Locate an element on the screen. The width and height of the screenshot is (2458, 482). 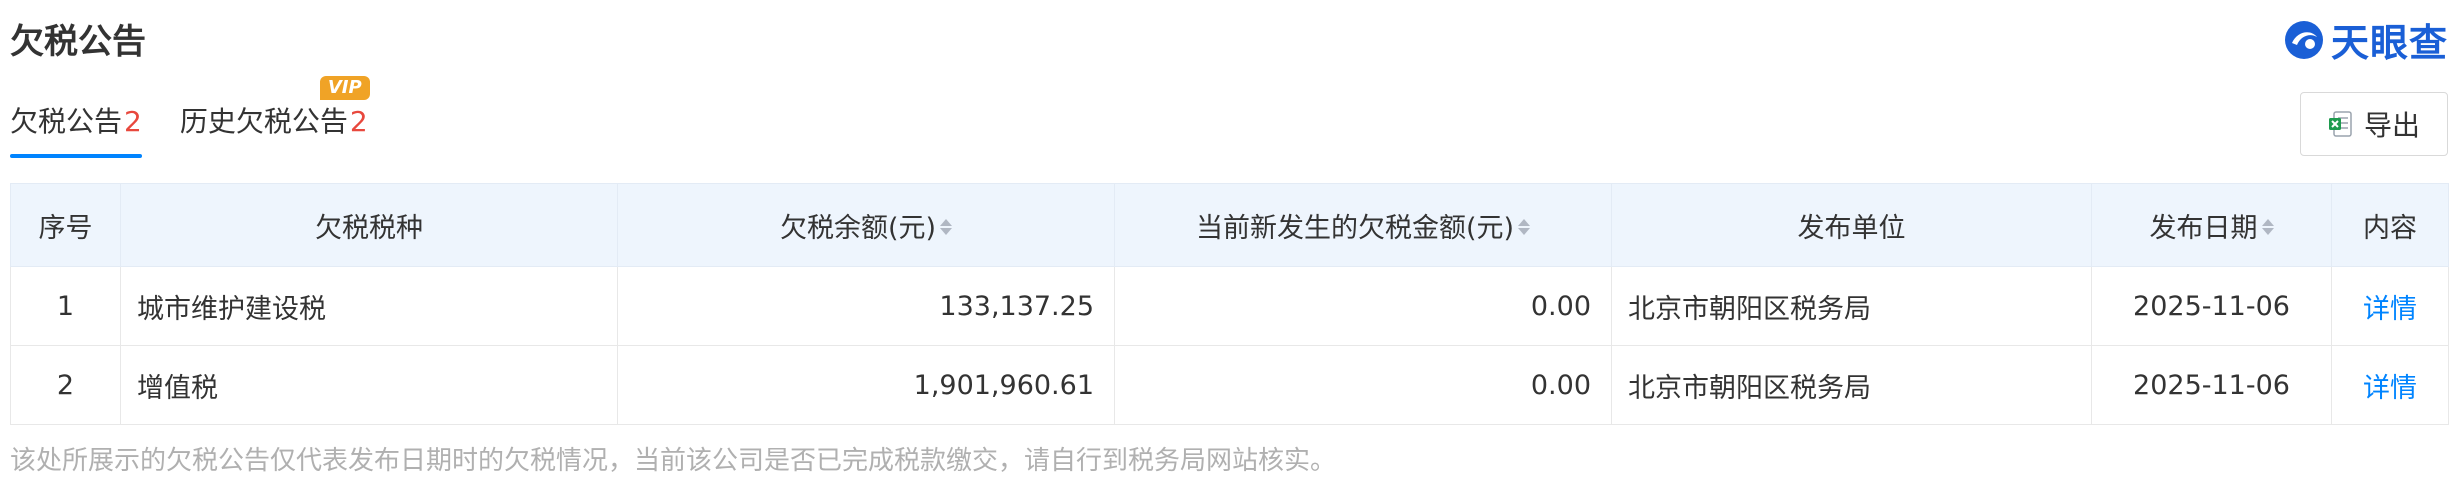
cell-balance: 1,901,960.61 is located at coordinates (866, 385).